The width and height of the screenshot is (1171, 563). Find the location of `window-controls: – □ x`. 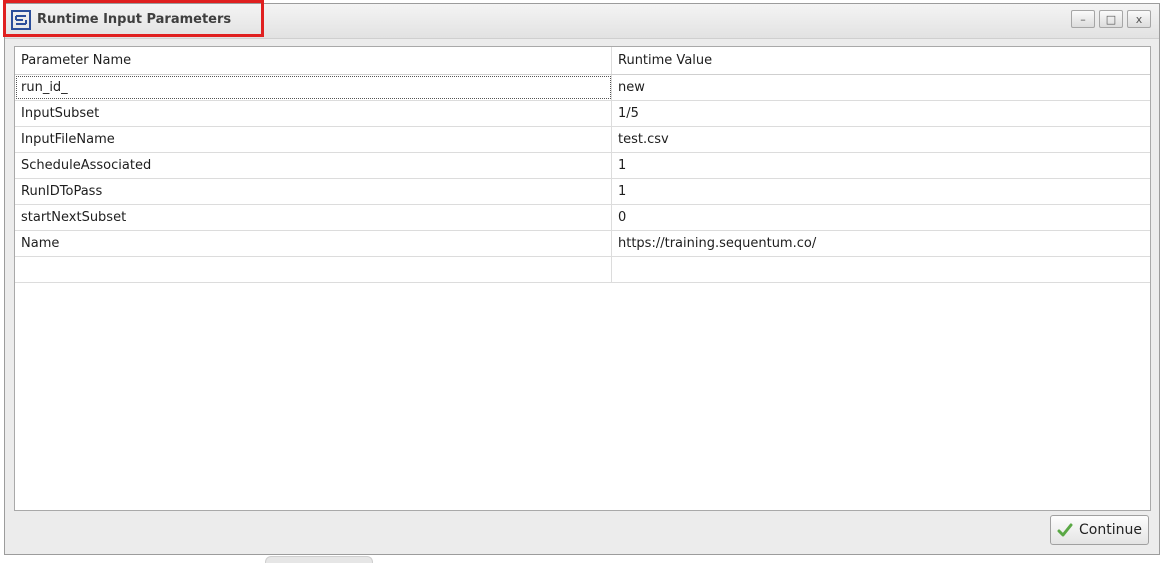

window-controls: – □ x is located at coordinates (1111, 20).